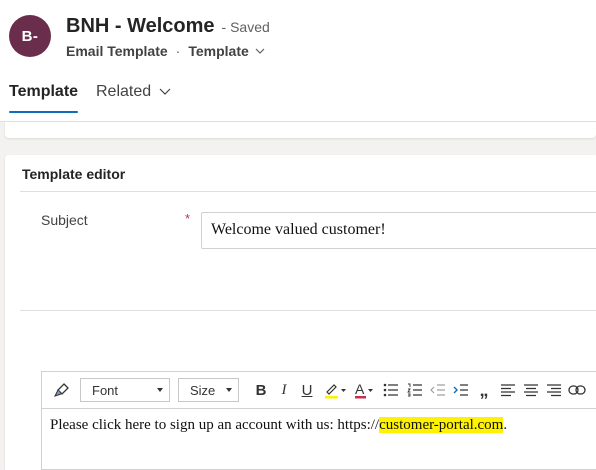 Image resolution: width=596 pixels, height=470 pixels. What do you see at coordinates (531, 390) in the screenshot?
I see `align-center-icon` at bounding box center [531, 390].